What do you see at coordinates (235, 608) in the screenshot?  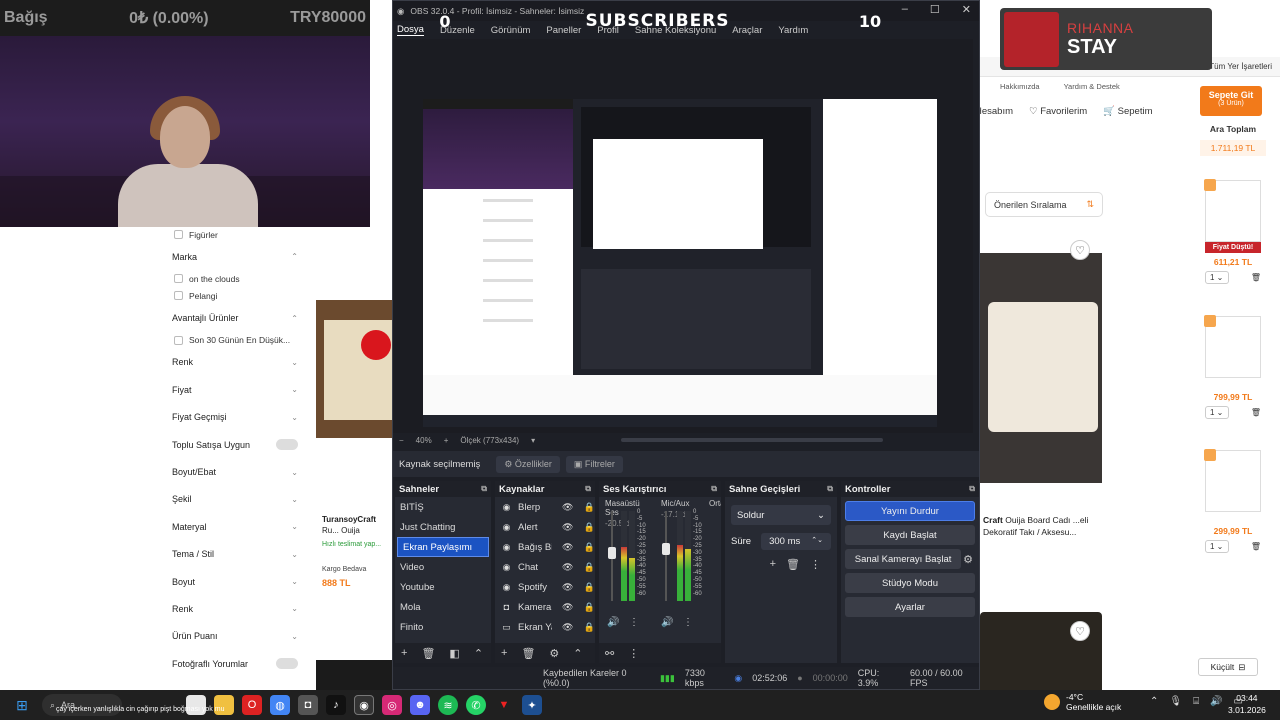 I see `filter-header: Renk ⌄` at bounding box center [235, 608].